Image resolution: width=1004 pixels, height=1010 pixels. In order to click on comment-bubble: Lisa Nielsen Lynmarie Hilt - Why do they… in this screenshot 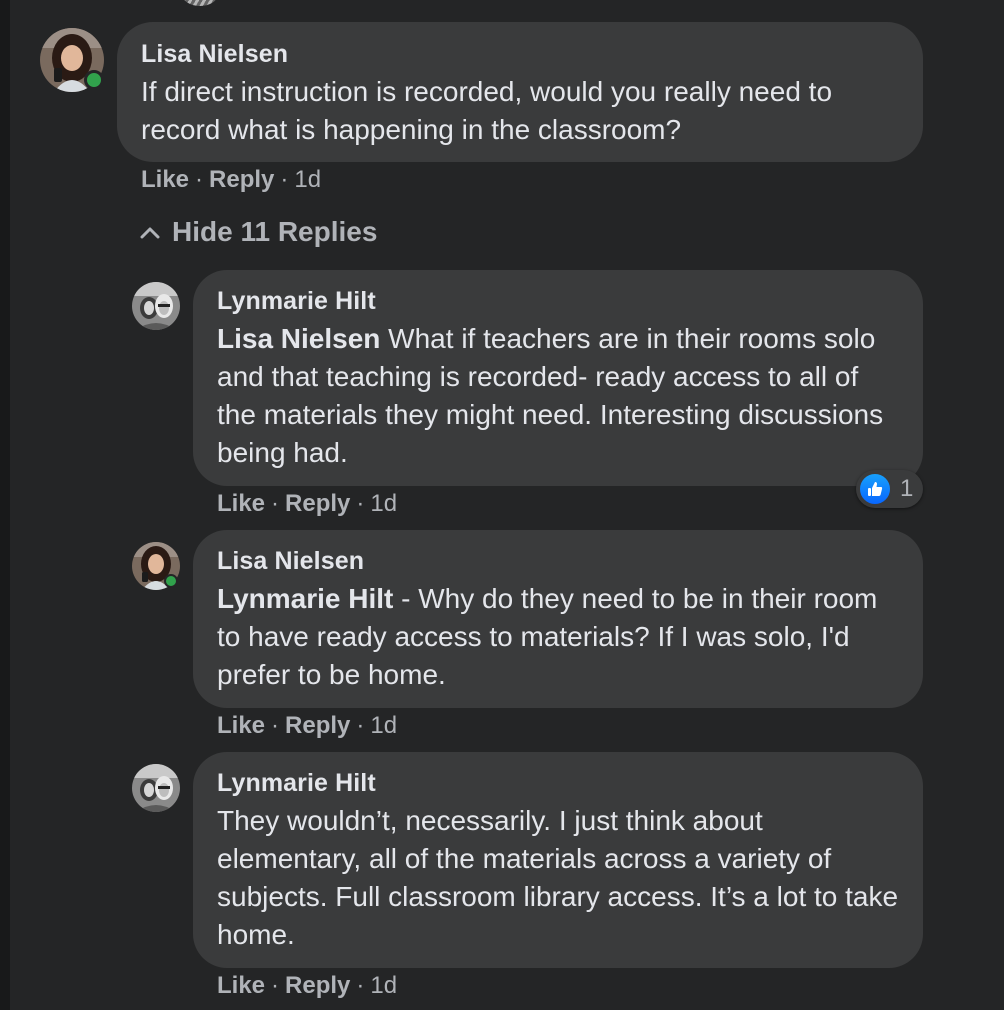, I will do `click(558, 619)`.